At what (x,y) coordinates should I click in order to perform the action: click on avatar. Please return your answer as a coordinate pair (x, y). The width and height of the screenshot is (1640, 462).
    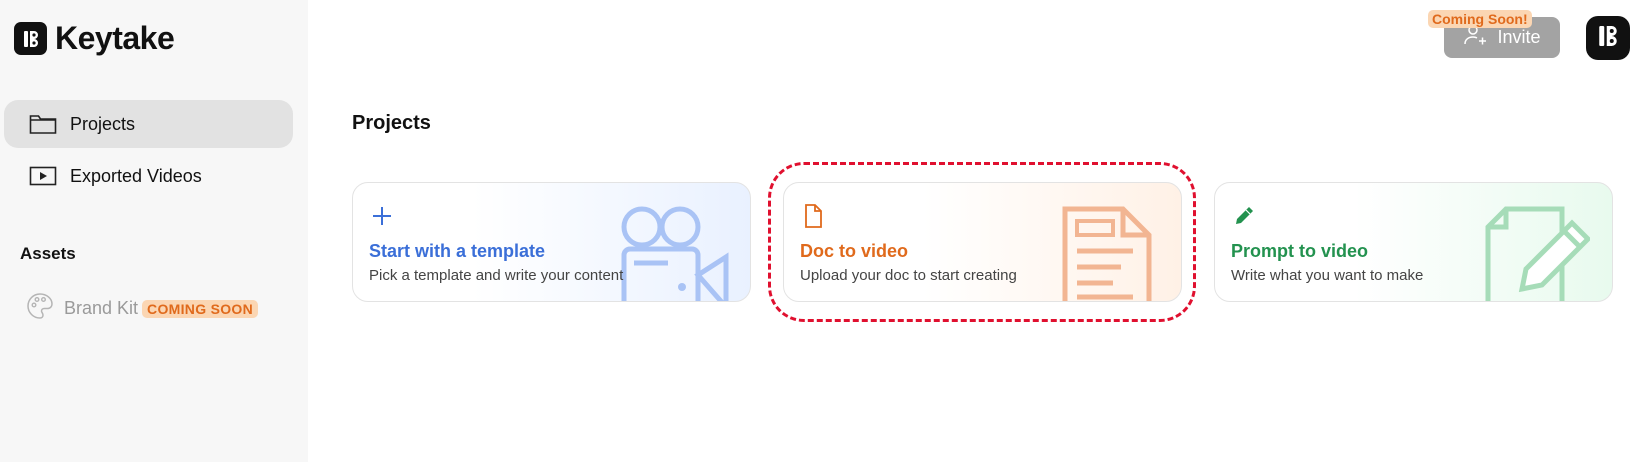
    Looking at the image, I should click on (1608, 38).